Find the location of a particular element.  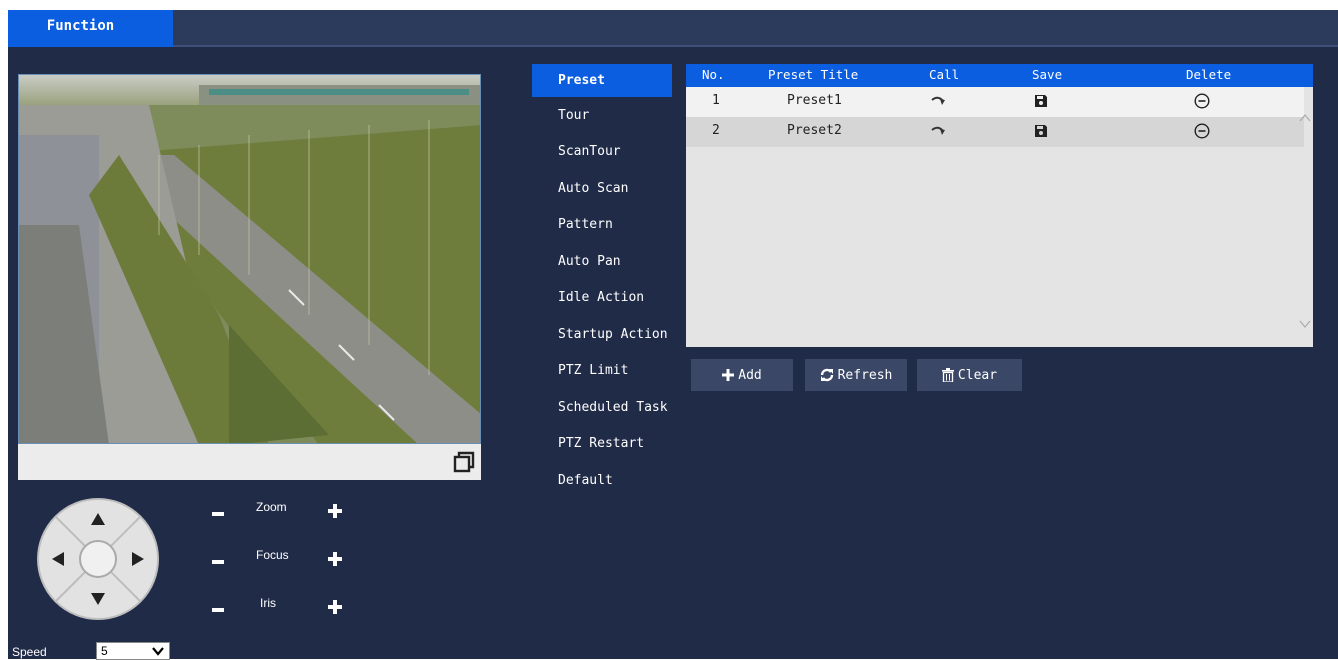

table-row: 1 Preset1 is located at coordinates (995, 102).